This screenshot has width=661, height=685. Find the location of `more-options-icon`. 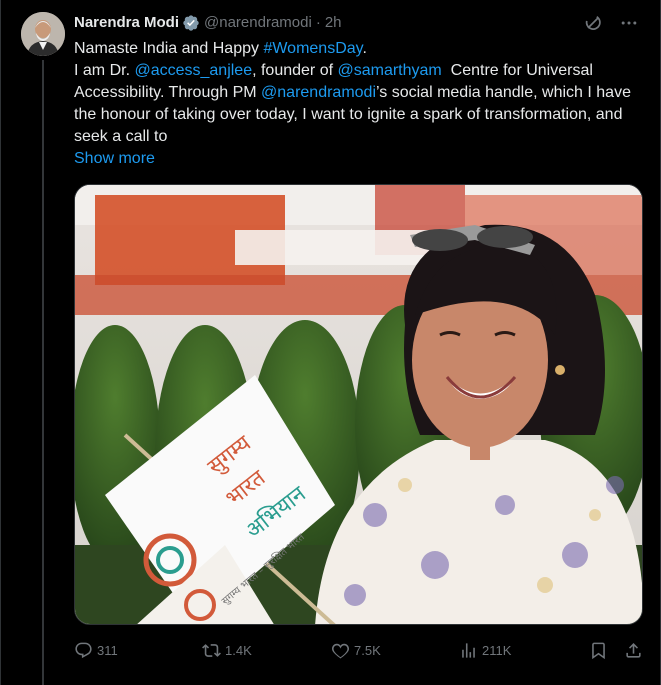

more-options-icon is located at coordinates (629, 23).